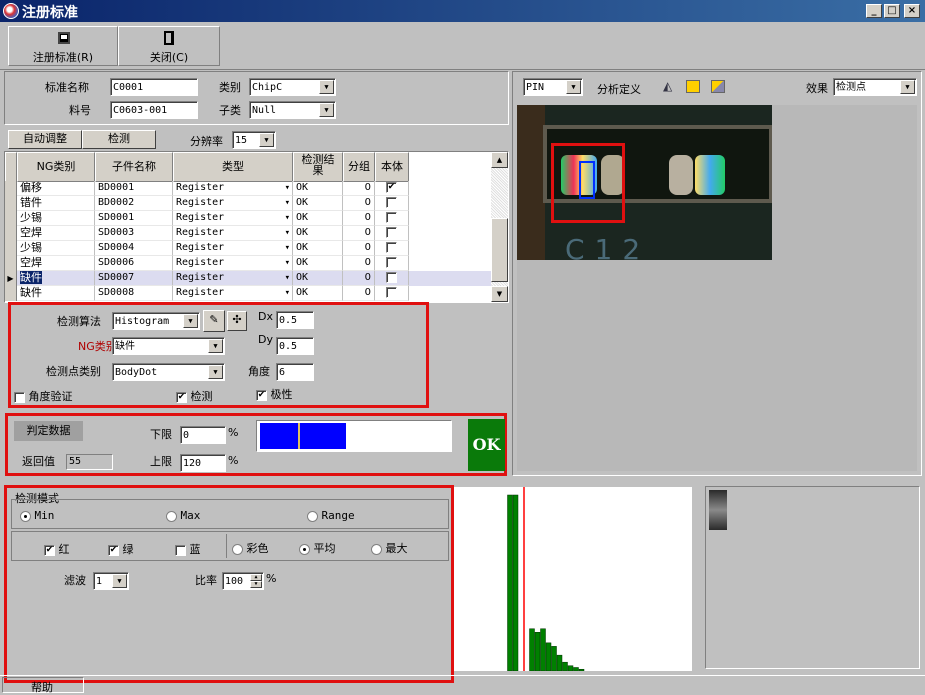  I want to click on table-row: 少锡 SD0004 Register ▾ OK 0, so click(249, 248).